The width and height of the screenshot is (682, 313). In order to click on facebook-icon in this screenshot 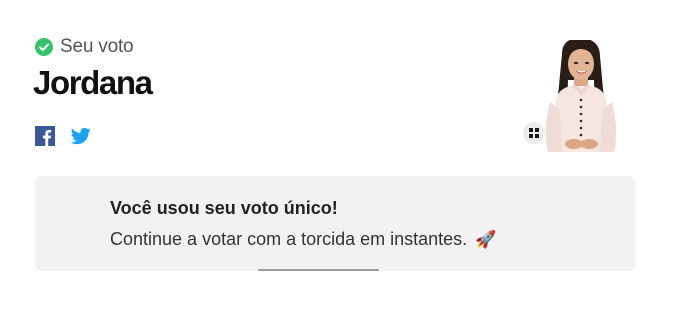, I will do `click(45, 136)`.